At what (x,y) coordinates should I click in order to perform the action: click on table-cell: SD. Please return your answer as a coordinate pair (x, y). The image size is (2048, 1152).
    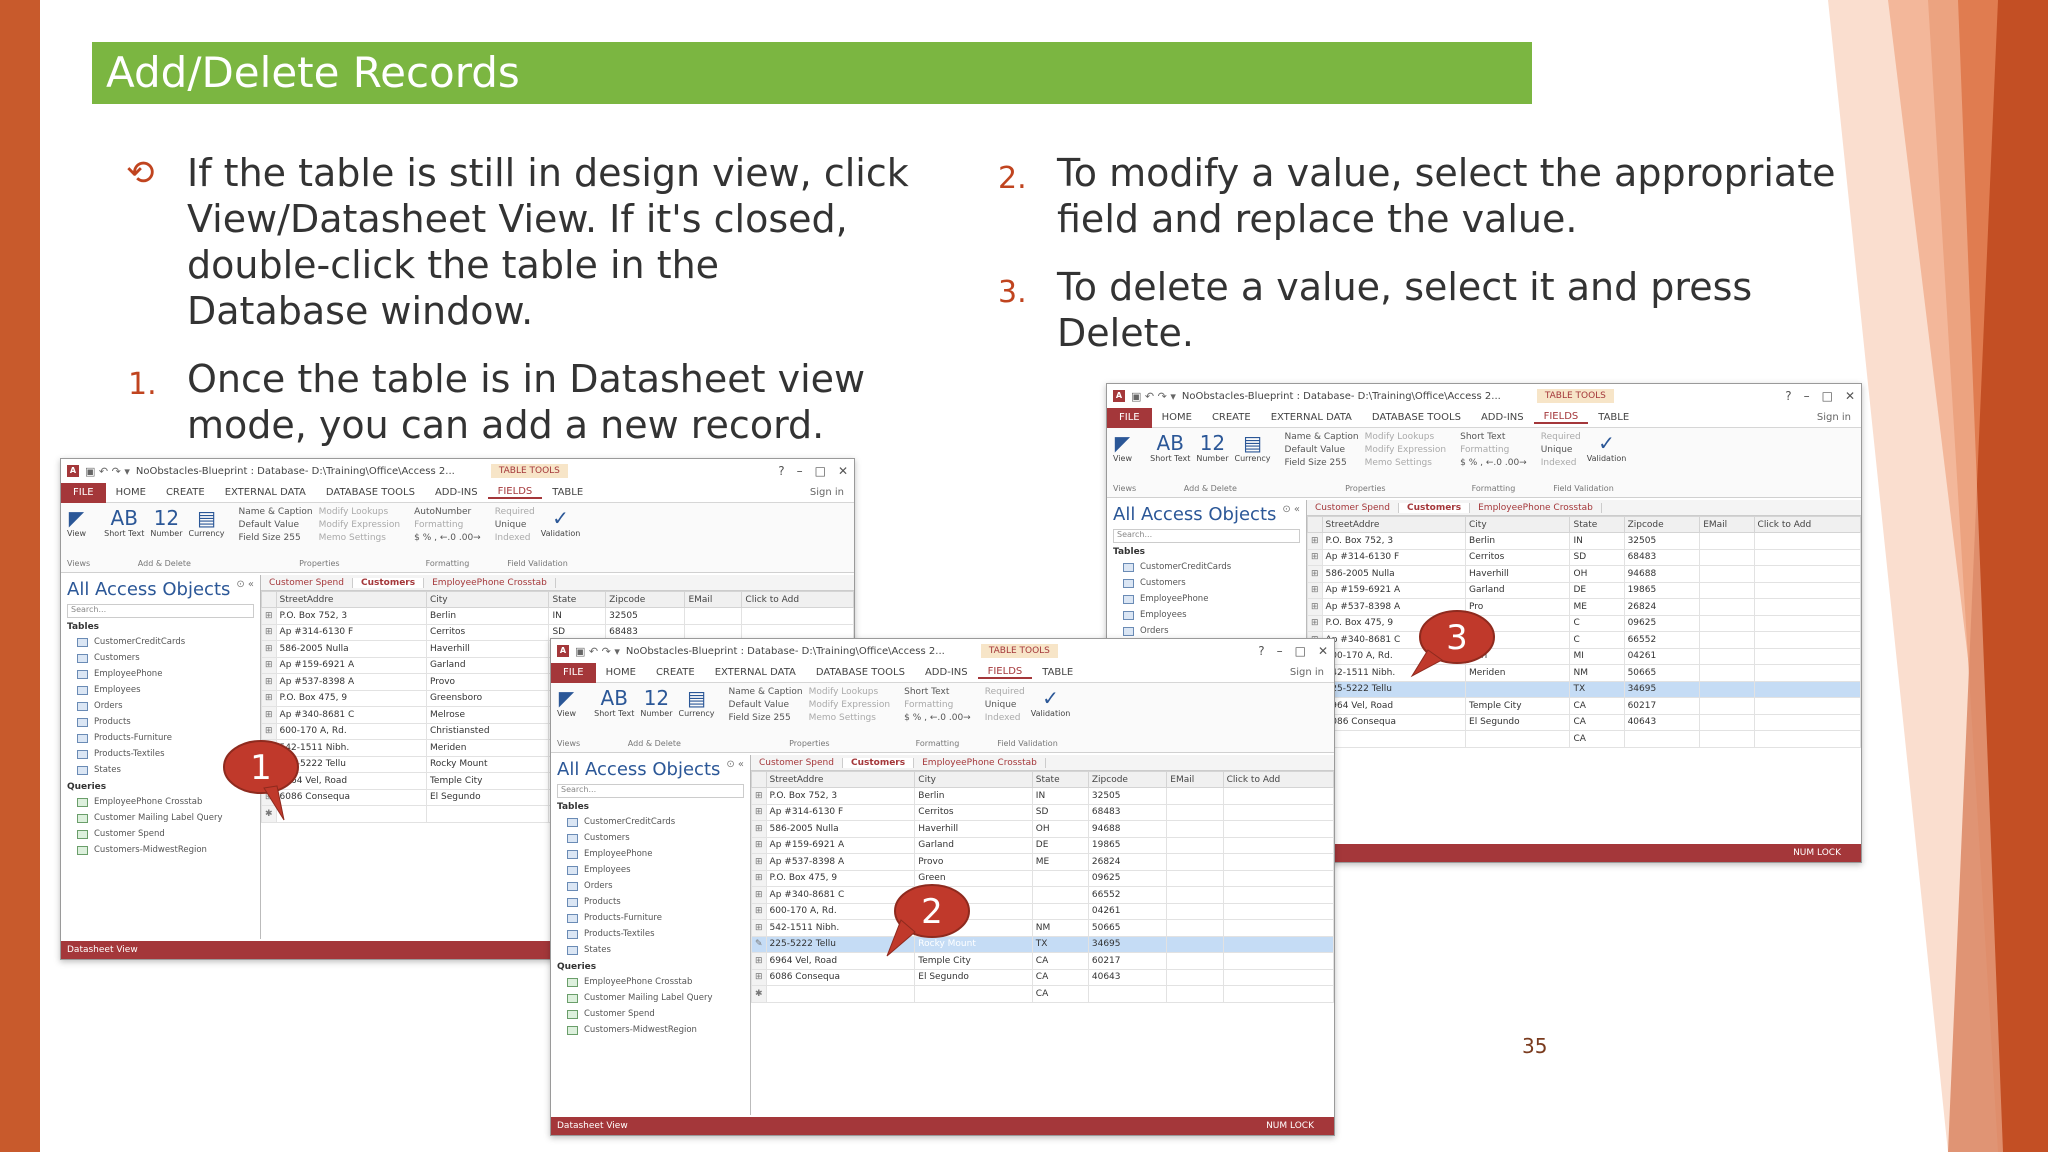
    Looking at the image, I should click on (1060, 812).